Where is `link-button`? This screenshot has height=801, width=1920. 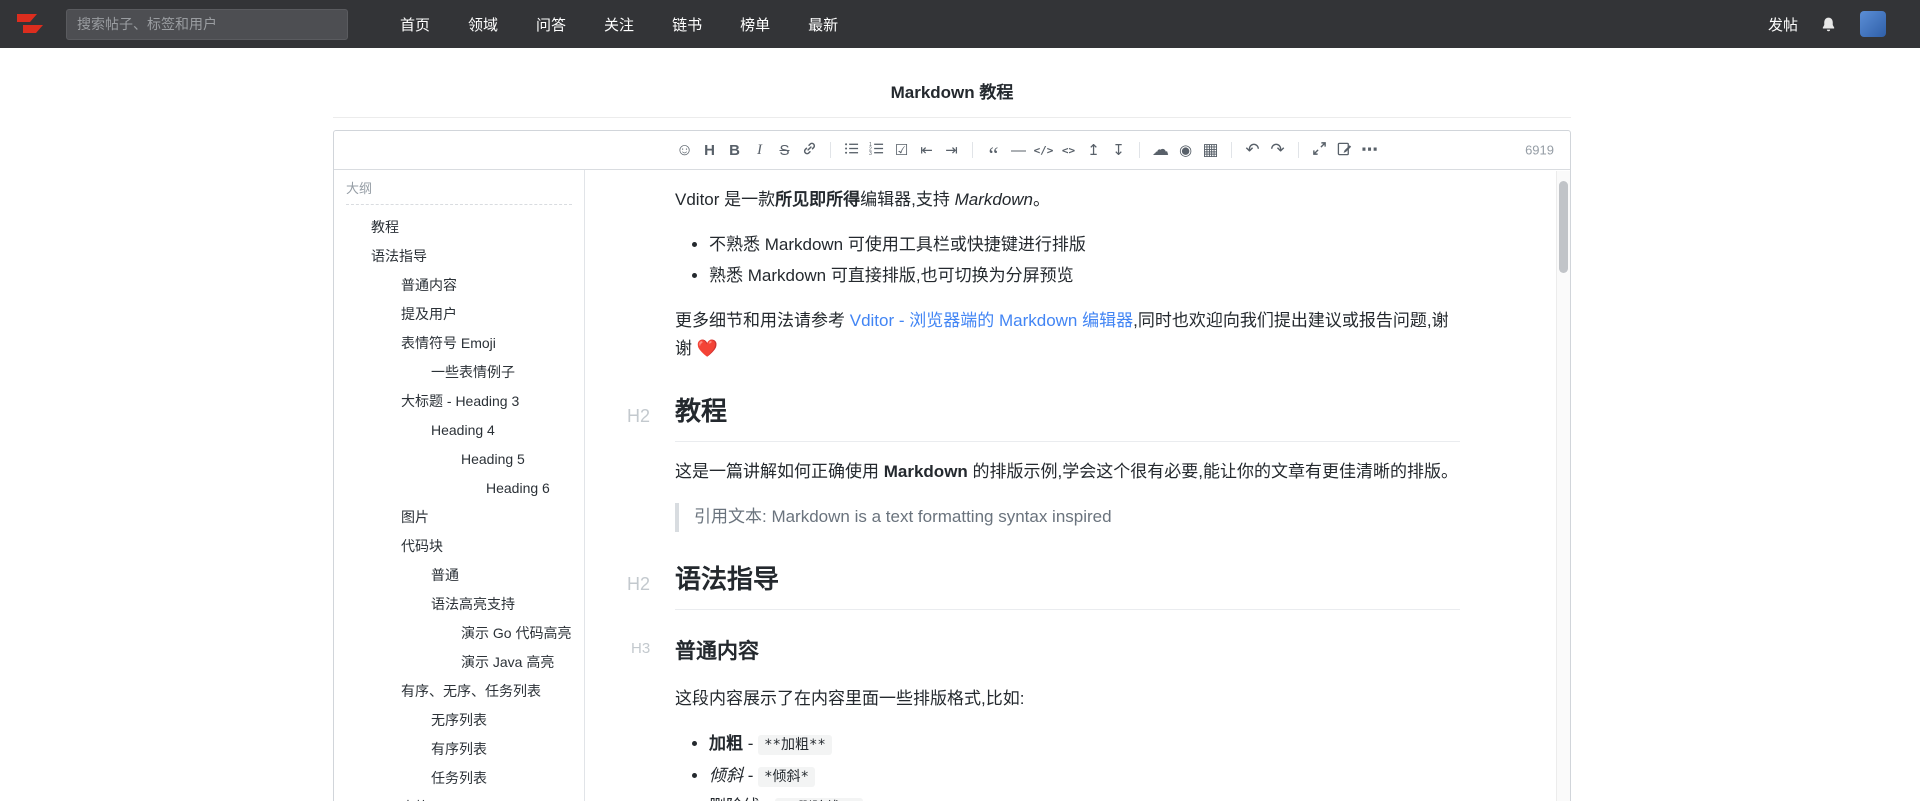 link-button is located at coordinates (809, 150).